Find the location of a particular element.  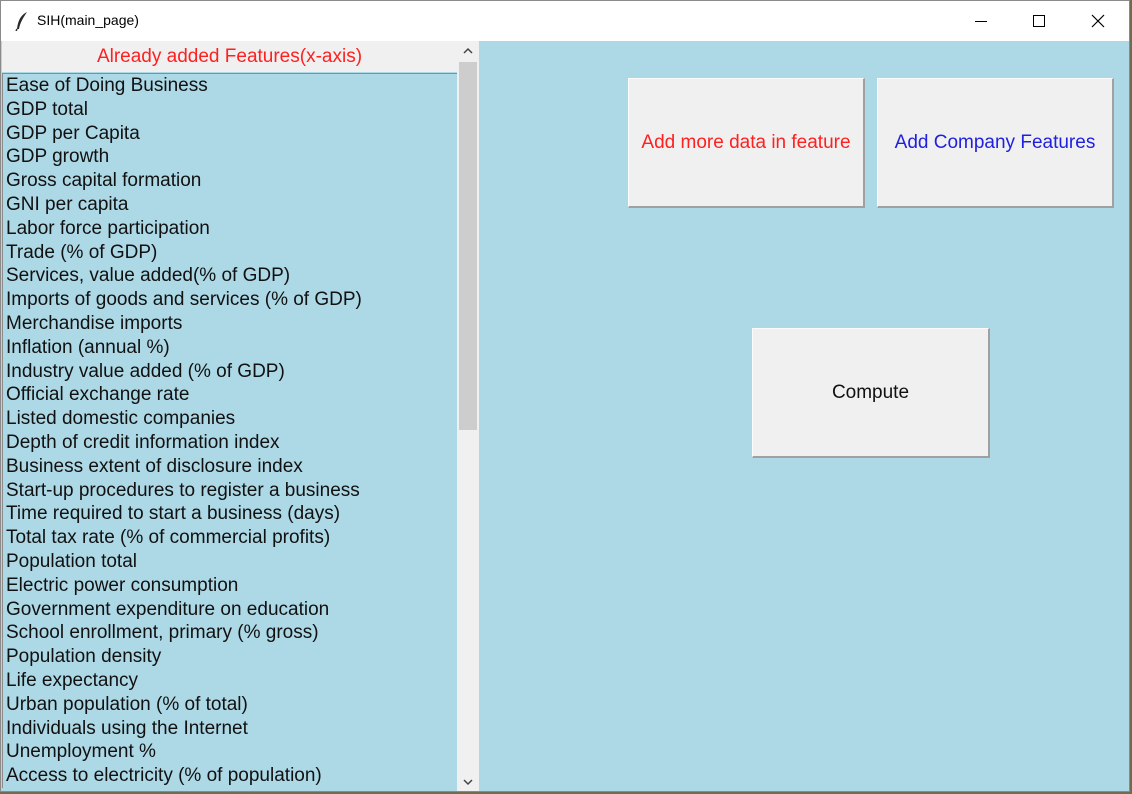

feature-list-item: Industry value added (% of GDP) is located at coordinates (231, 372).